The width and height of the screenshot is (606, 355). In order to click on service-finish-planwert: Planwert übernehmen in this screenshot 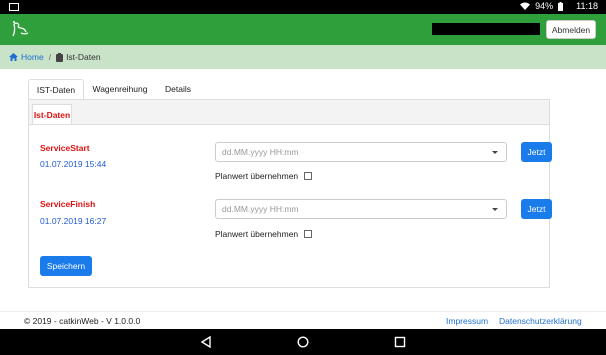, I will do `click(264, 234)`.